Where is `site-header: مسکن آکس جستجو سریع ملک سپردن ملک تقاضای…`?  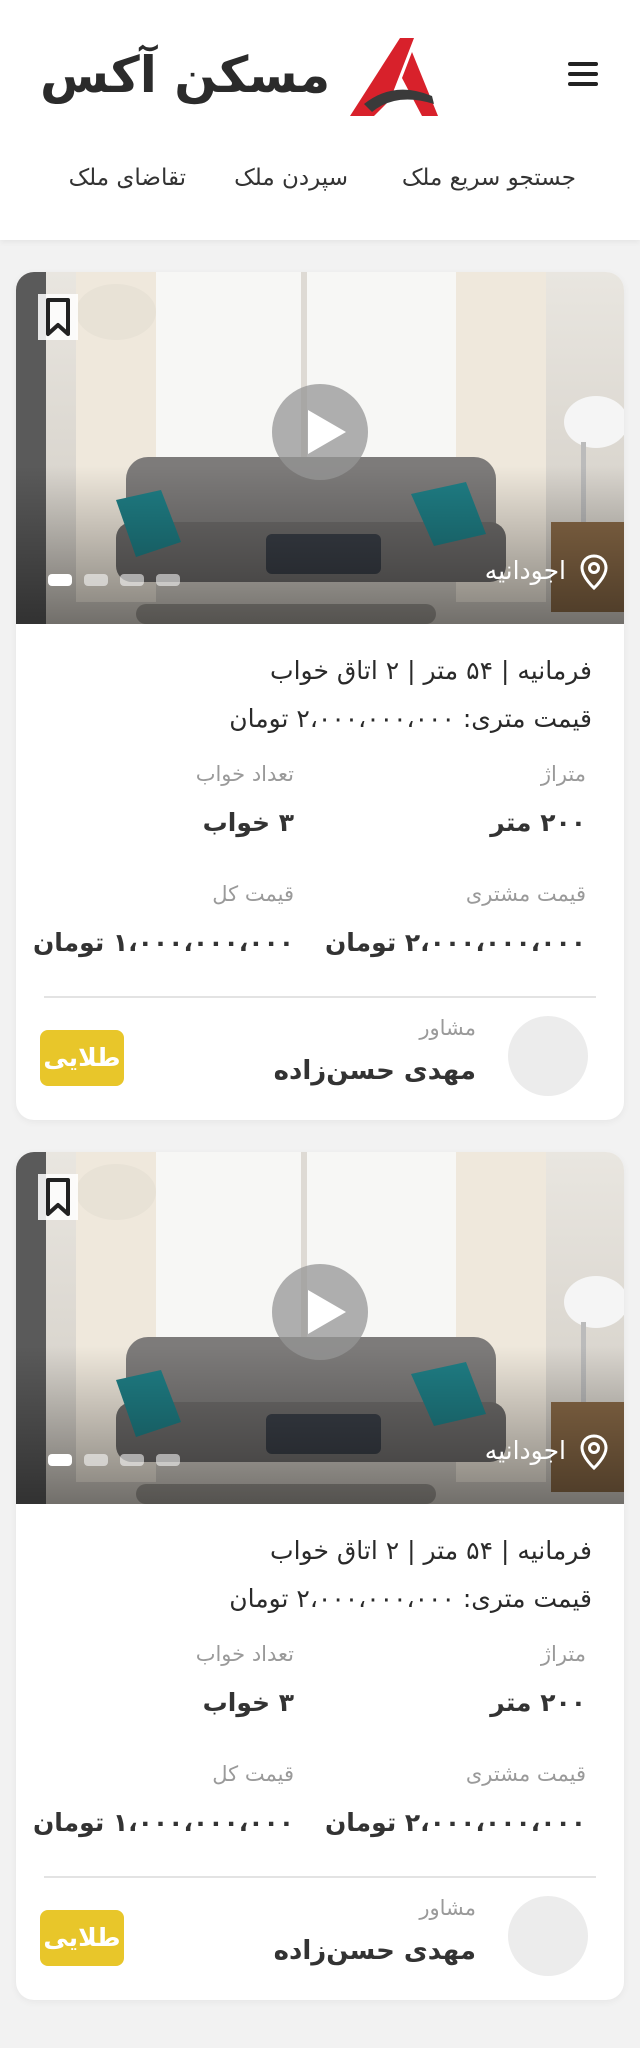 site-header: مسکن آکس جستجو سریع ملک سپردن ملک تقاضای… is located at coordinates (320, 120).